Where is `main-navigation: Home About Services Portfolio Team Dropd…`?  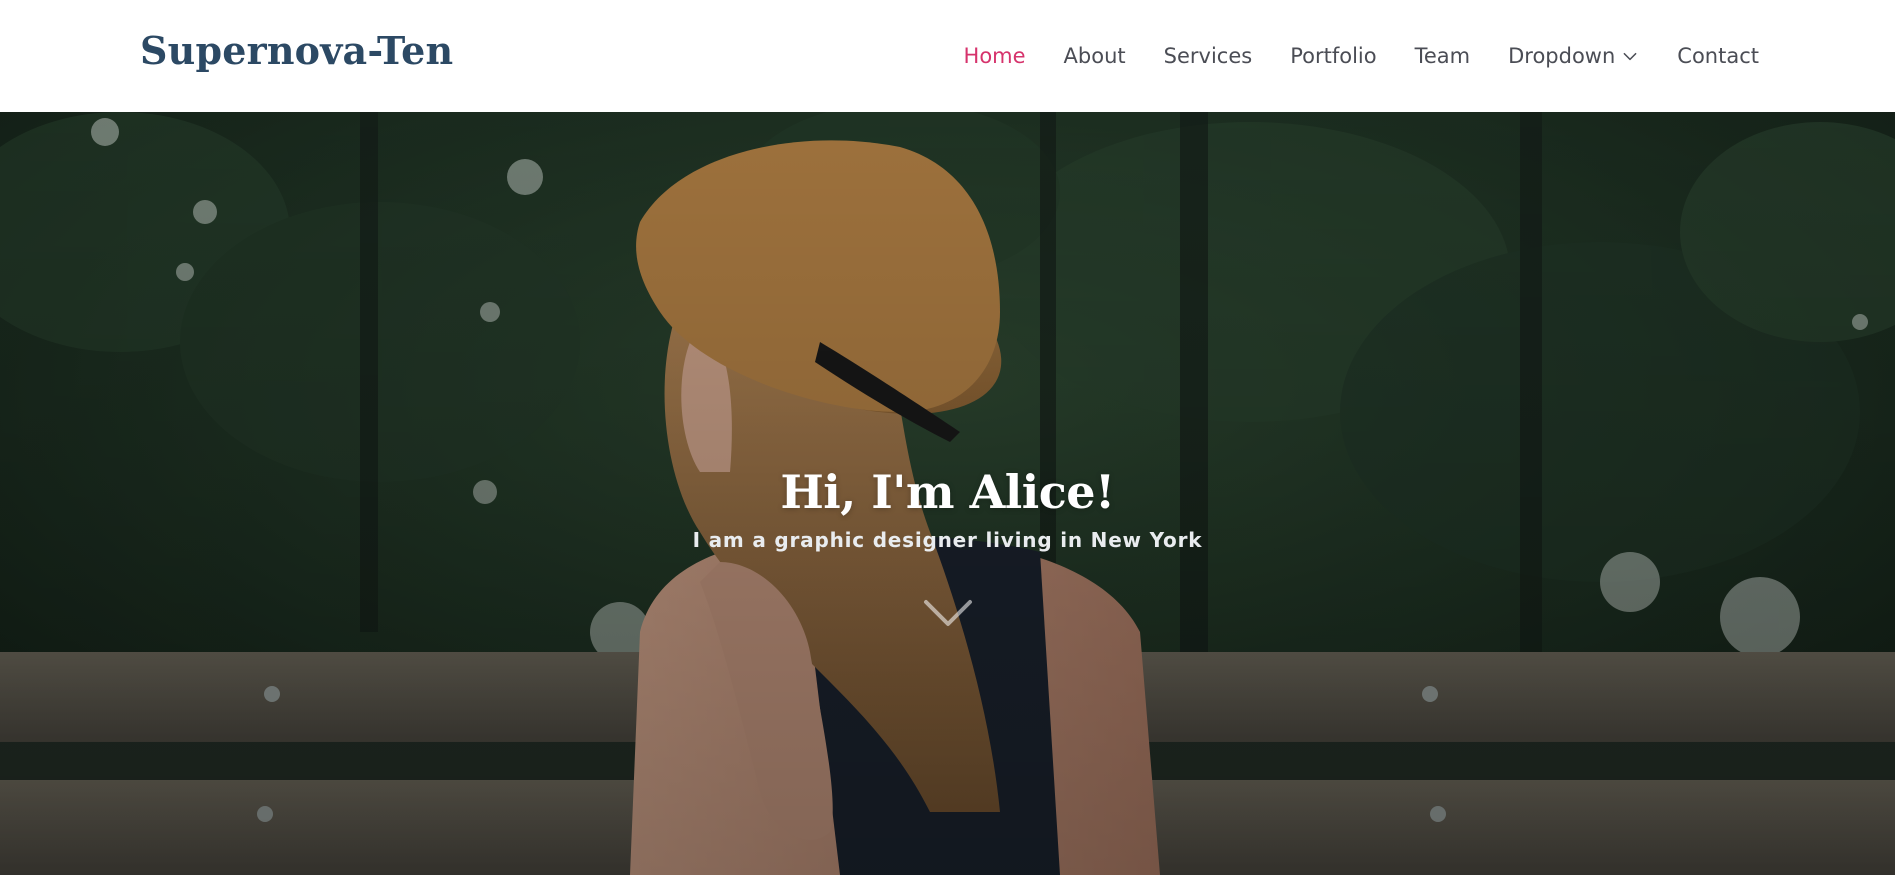 main-navigation: Home About Services Portfolio Team Dropd… is located at coordinates (1352, 56).